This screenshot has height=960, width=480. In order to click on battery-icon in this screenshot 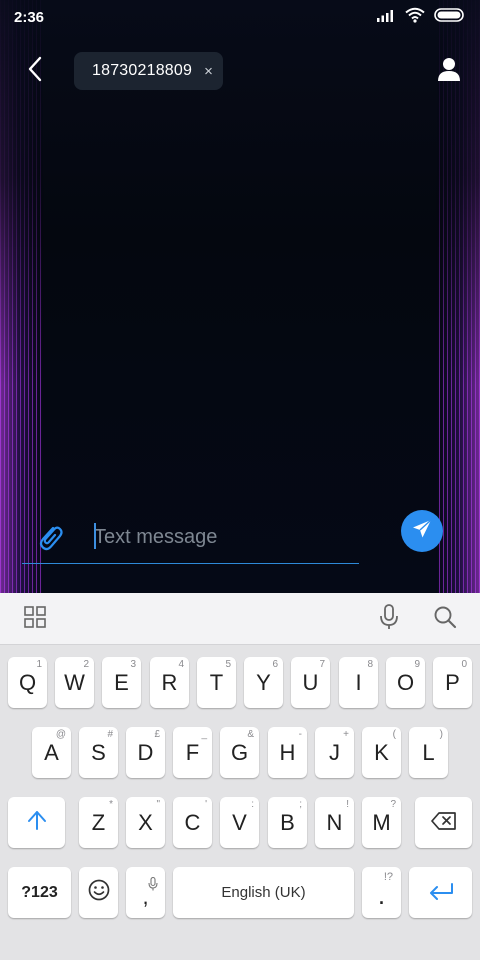, I will do `click(450, 17)`.